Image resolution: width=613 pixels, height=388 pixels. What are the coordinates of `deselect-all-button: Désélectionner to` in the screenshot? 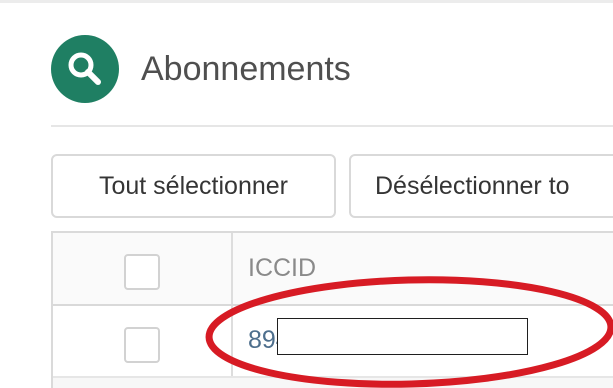 It's located at (481, 186).